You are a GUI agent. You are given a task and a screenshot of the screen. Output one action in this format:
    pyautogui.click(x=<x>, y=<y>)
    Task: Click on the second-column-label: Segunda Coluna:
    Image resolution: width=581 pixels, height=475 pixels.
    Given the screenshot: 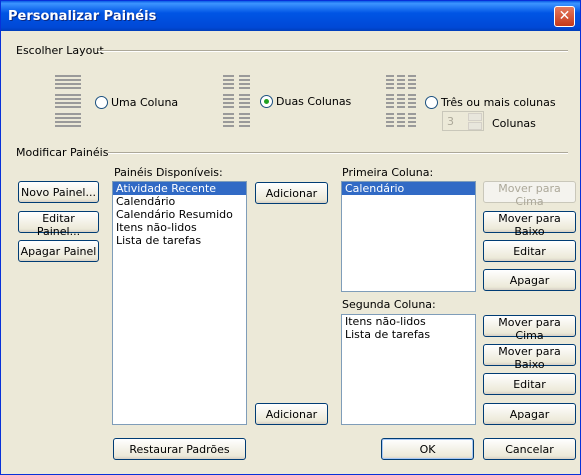 What is the action you would take?
    pyautogui.click(x=389, y=304)
    